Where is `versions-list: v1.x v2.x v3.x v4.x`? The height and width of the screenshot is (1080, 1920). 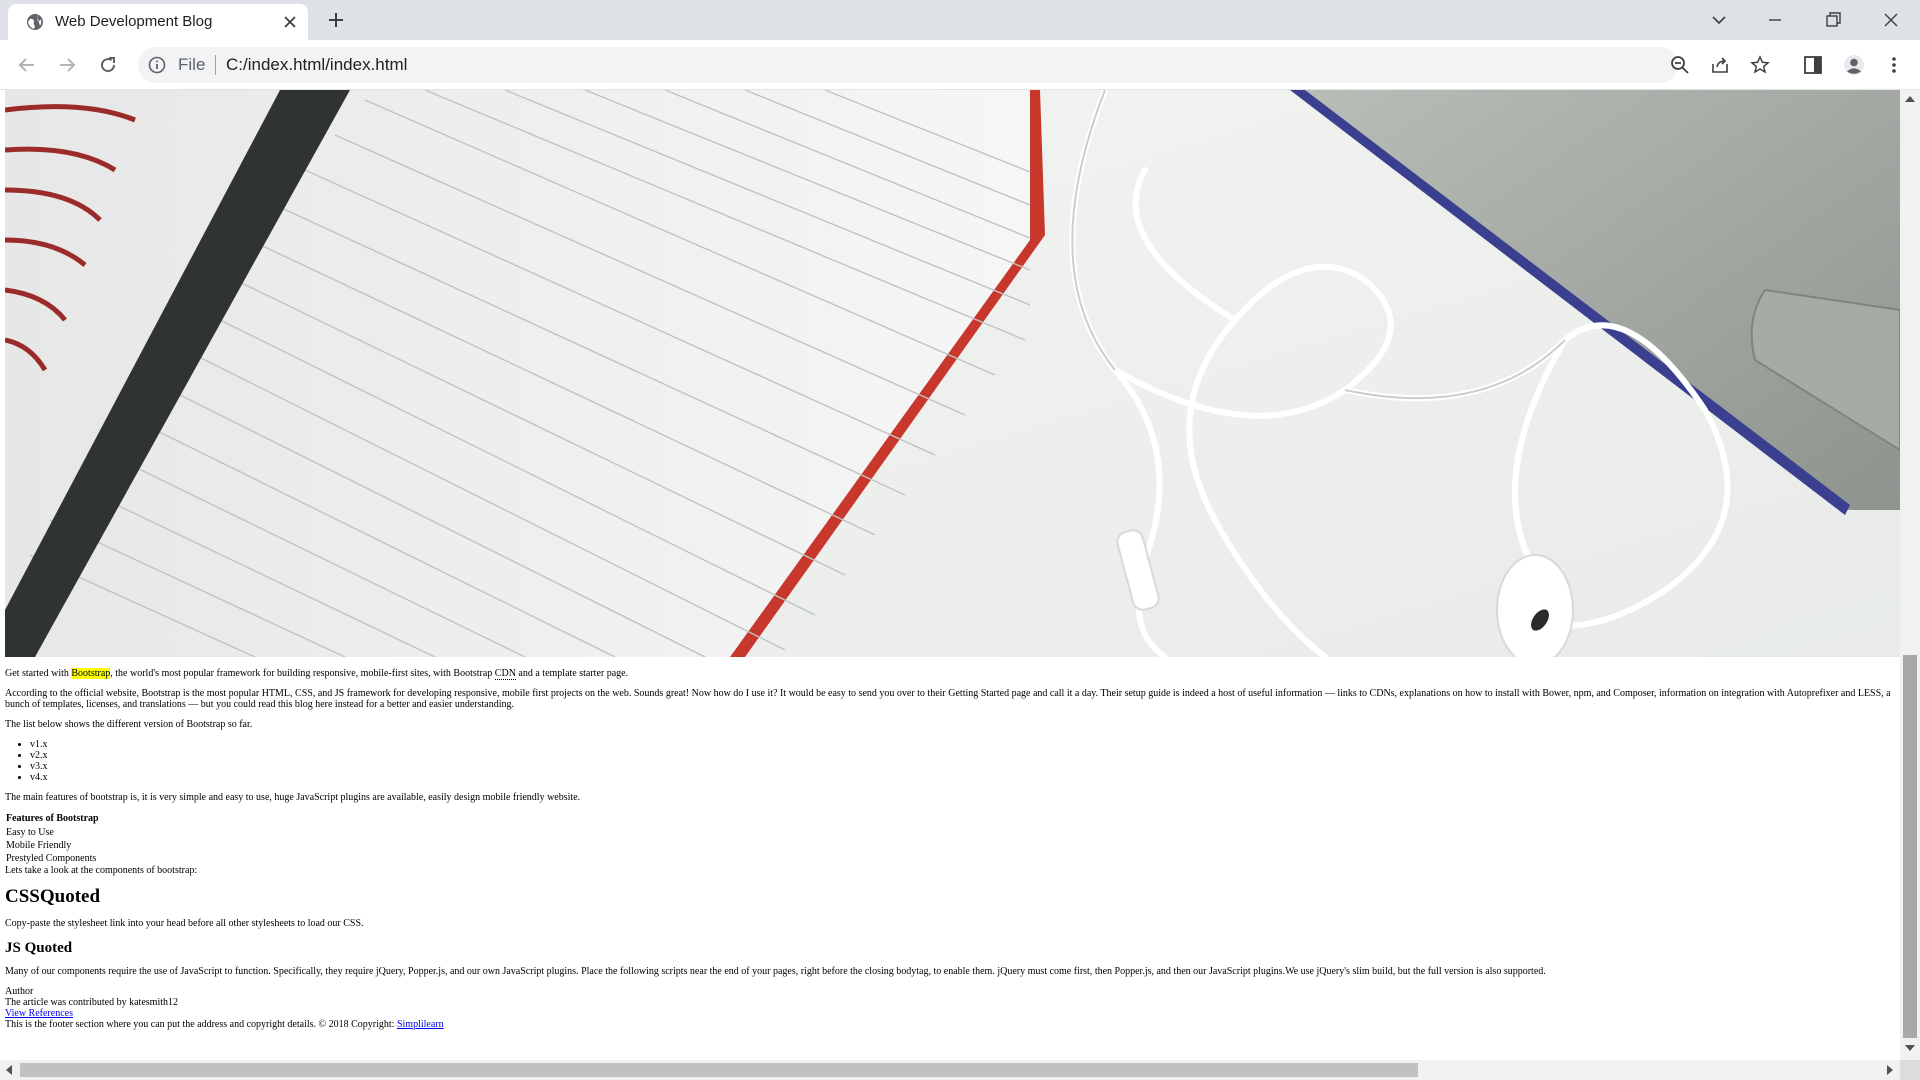
versions-list: v1.x v2.x v3.x v4.x is located at coordinates (962, 761).